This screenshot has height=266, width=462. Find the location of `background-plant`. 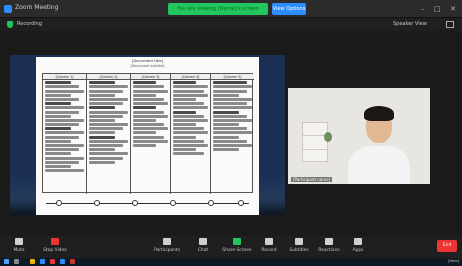

background-plant is located at coordinates (328, 137).